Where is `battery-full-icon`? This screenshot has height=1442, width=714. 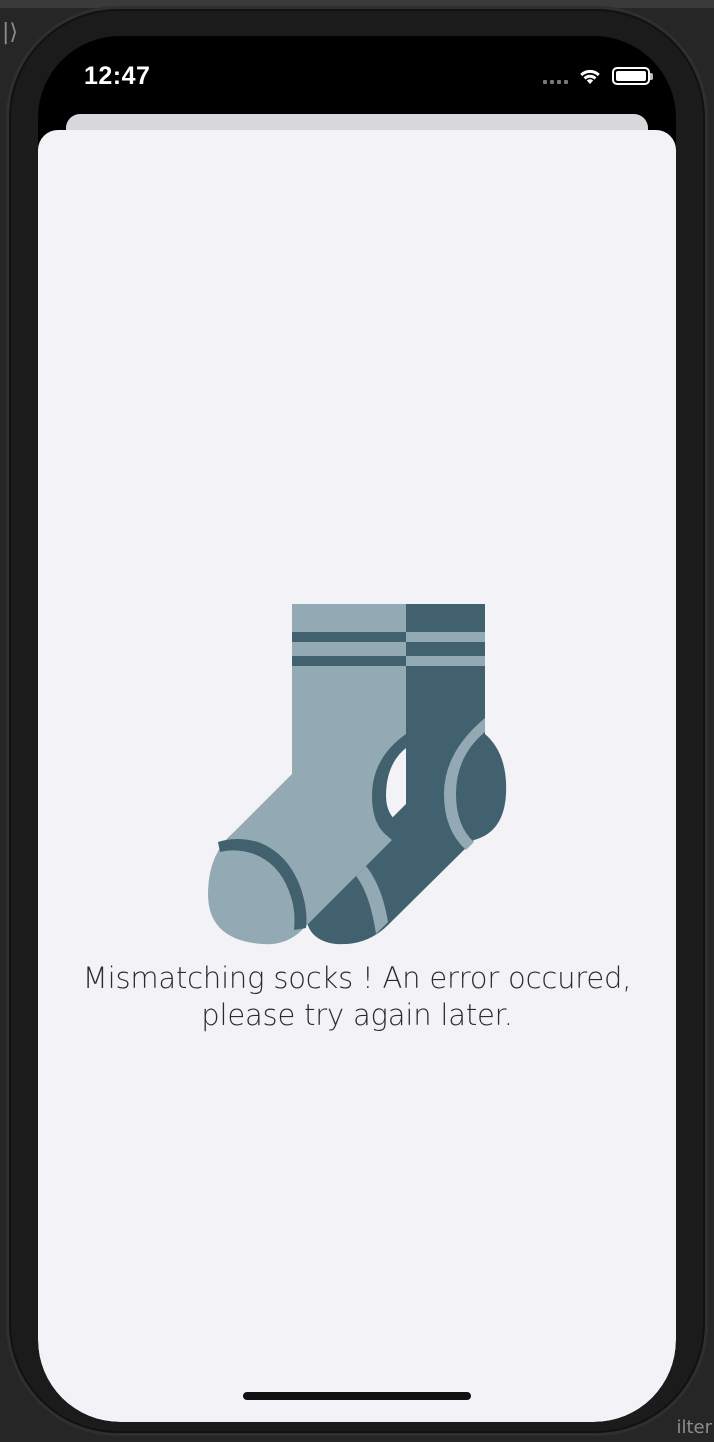 battery-full-icon is located at coordinates (632, 76).